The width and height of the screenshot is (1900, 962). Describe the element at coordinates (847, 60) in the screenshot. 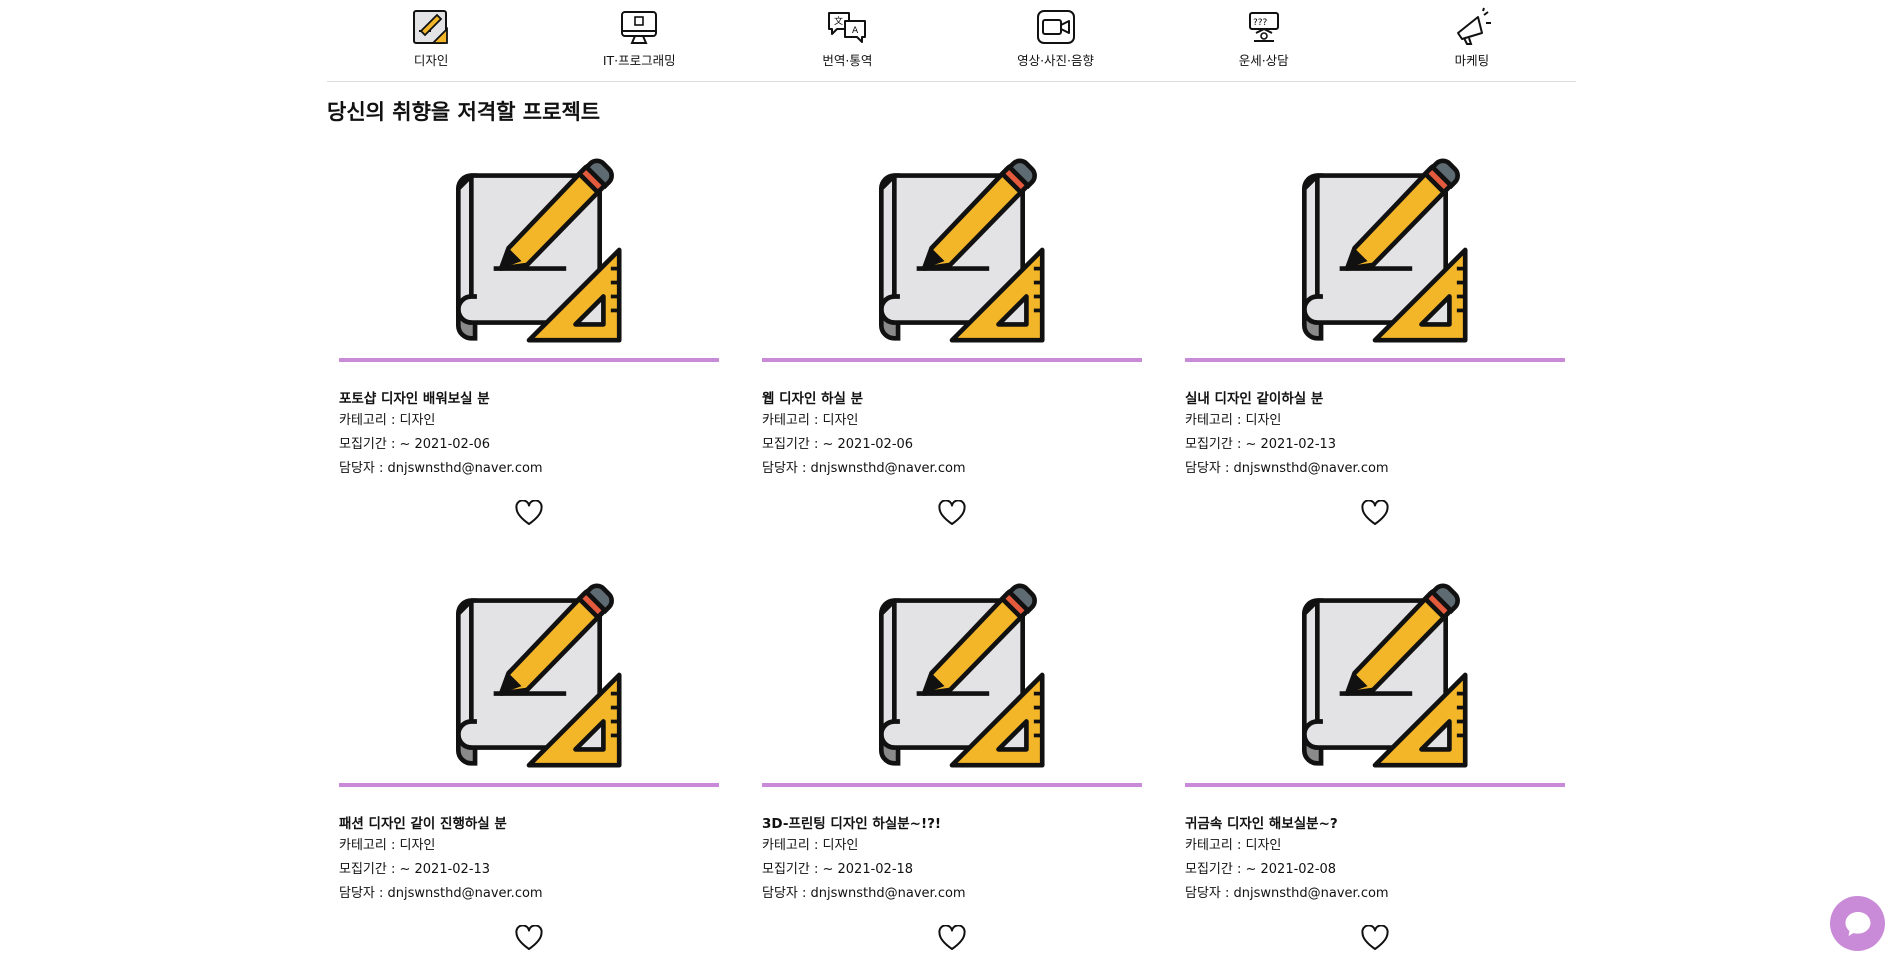

I see `category-translation-label: 번역·통역` at that location.